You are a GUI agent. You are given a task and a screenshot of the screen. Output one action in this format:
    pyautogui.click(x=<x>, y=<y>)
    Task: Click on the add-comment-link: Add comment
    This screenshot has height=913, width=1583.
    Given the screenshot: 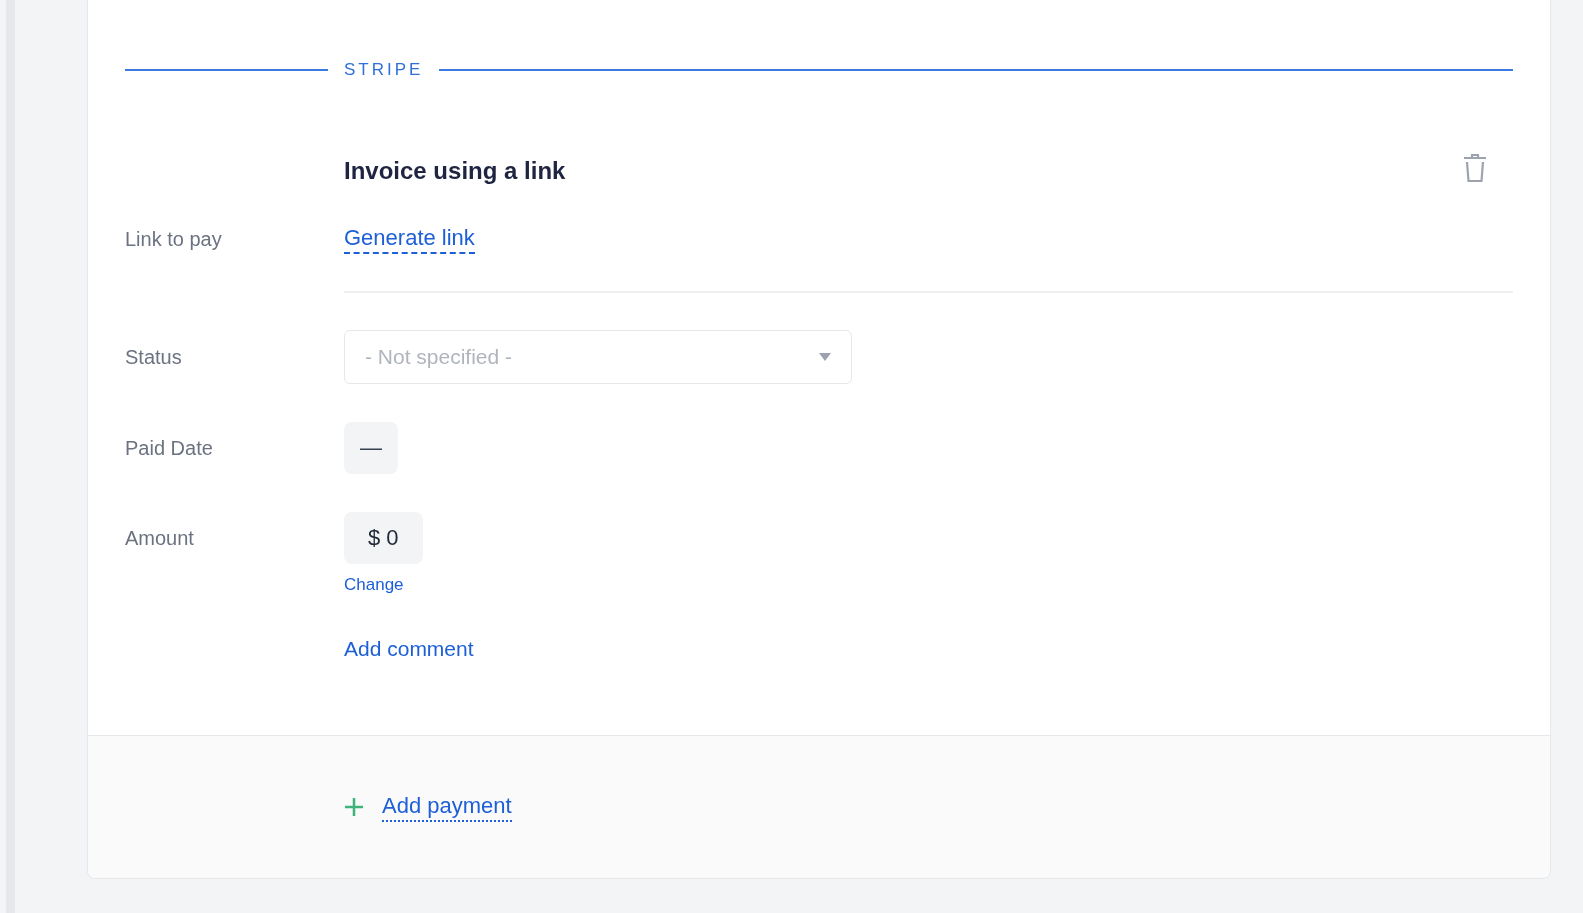 What is the action you would take?
    pyautogui.click(x=409, y=648)
    